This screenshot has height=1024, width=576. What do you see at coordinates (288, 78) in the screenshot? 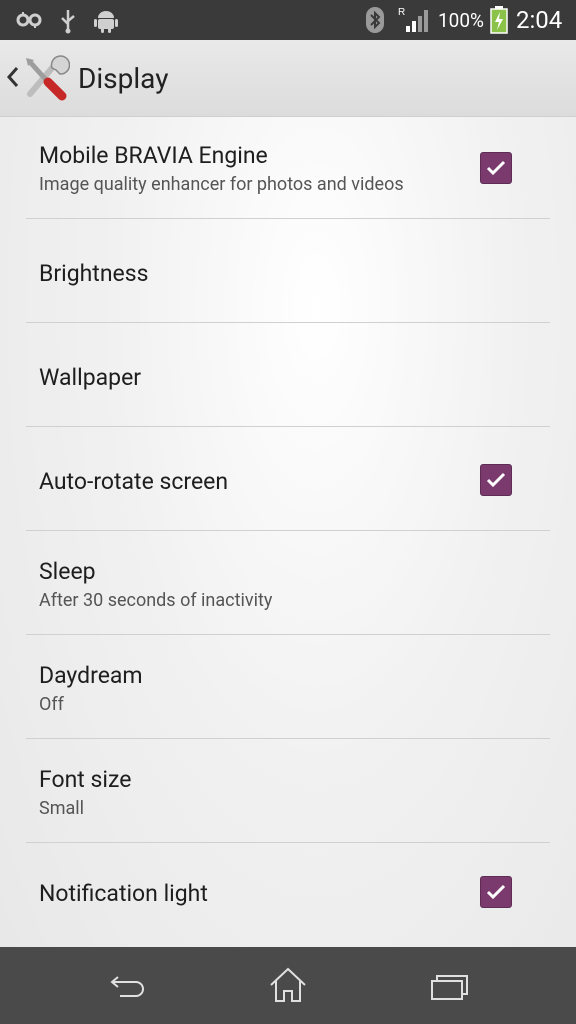
I see `action-bar: Display` at bounding box center [288, 78].